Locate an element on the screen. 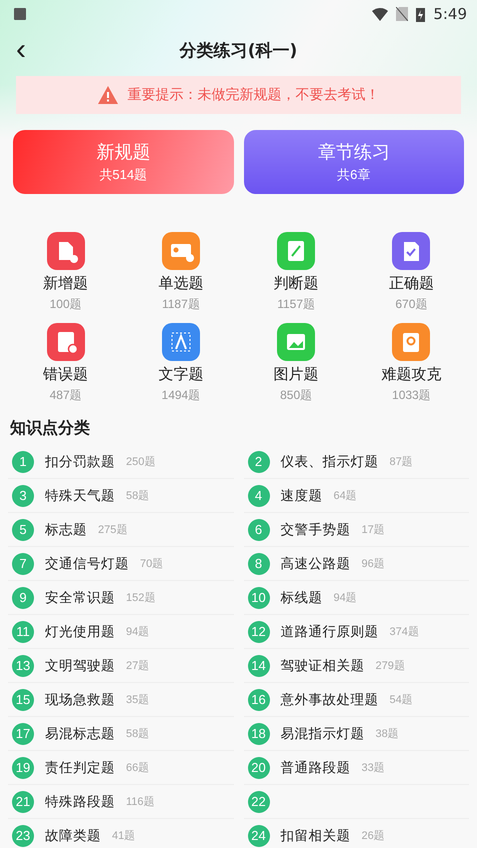 Image resolution: width=477 pixels, height=848 pixels. category-item: 判断题 1157题 is located at coordinates (296, 272).